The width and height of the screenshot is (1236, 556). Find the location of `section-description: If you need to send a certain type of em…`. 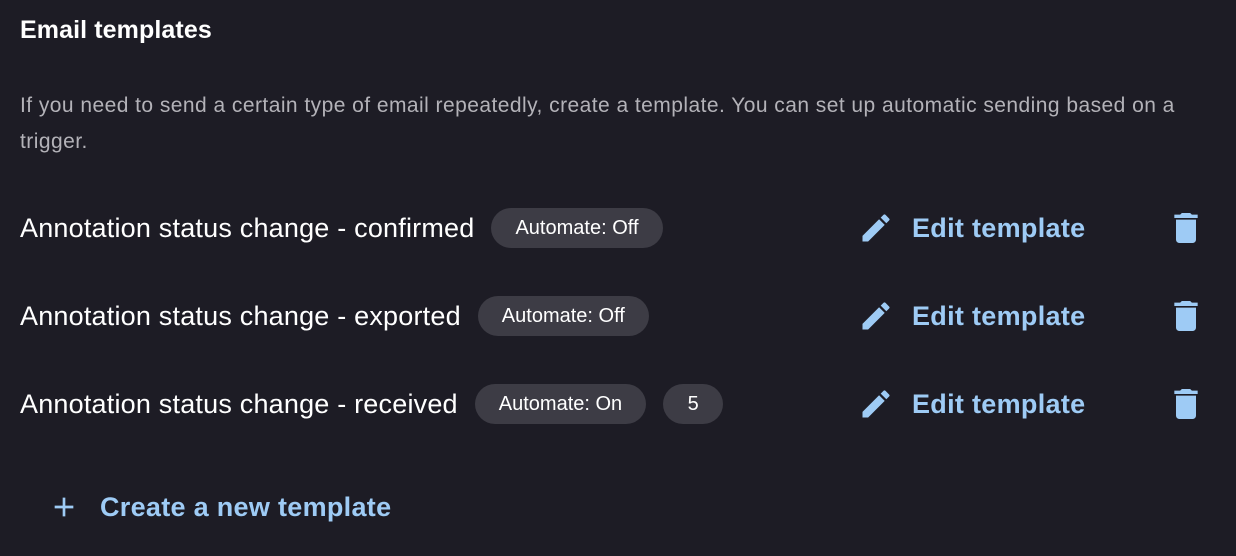

section-description: If you need to send a certain type of em… is located at coordinates (597, 123).